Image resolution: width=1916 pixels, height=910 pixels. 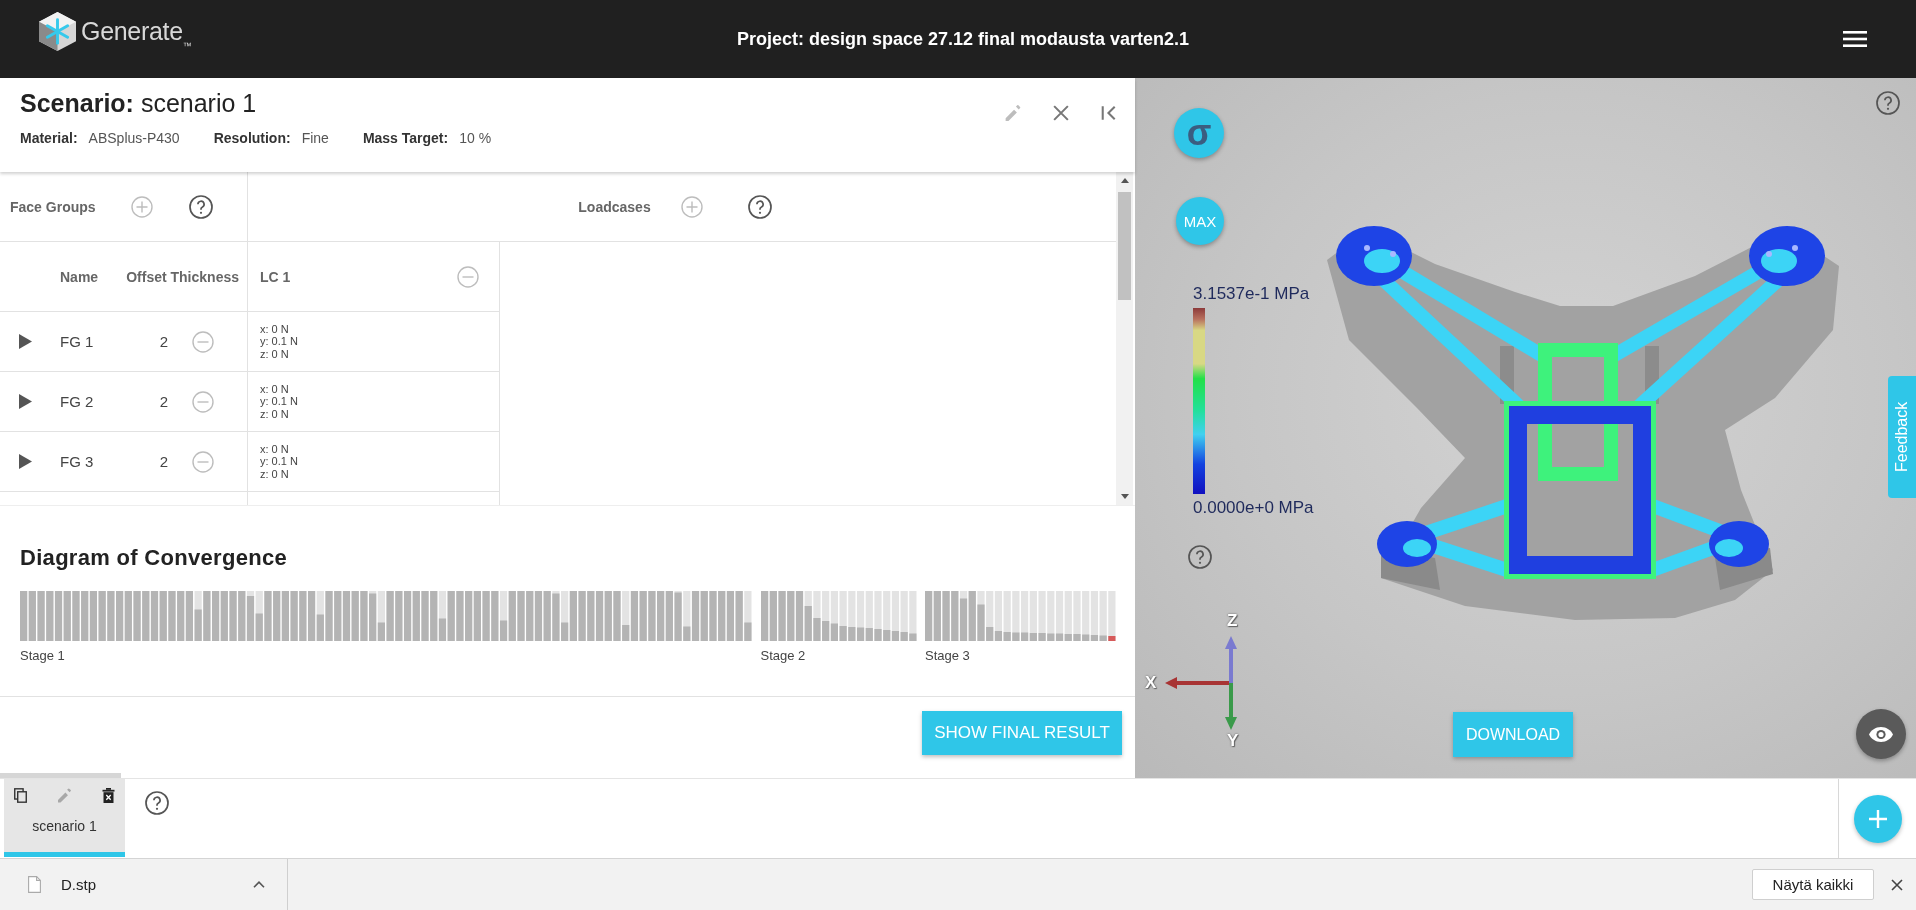 What do you see at coordinates (1124, 338) in the screenshot?
I see `scrollbar-track` at bounding box center [1124, 338].